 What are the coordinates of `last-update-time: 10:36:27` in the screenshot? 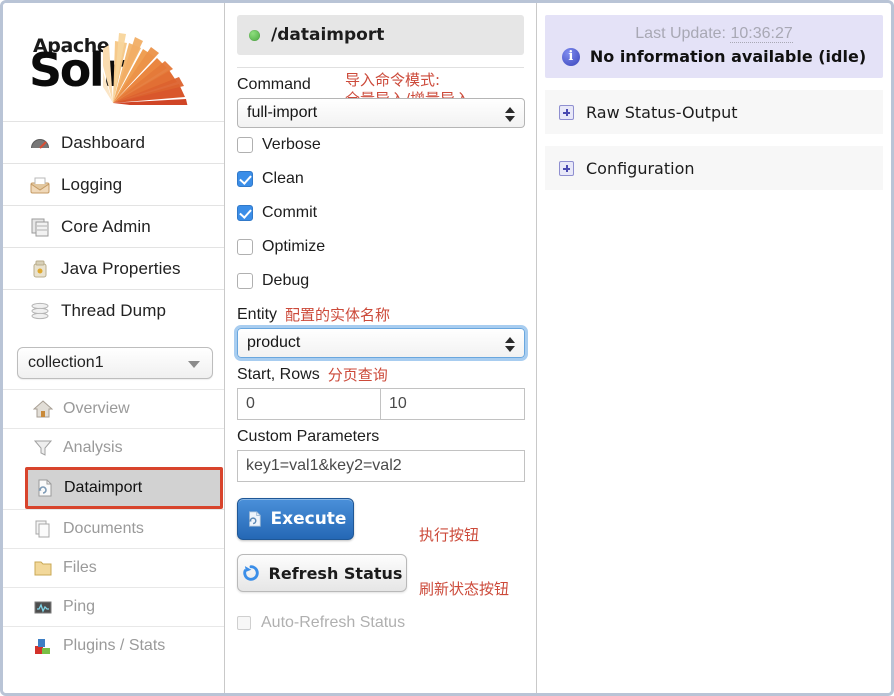 It's located at (761, 34).